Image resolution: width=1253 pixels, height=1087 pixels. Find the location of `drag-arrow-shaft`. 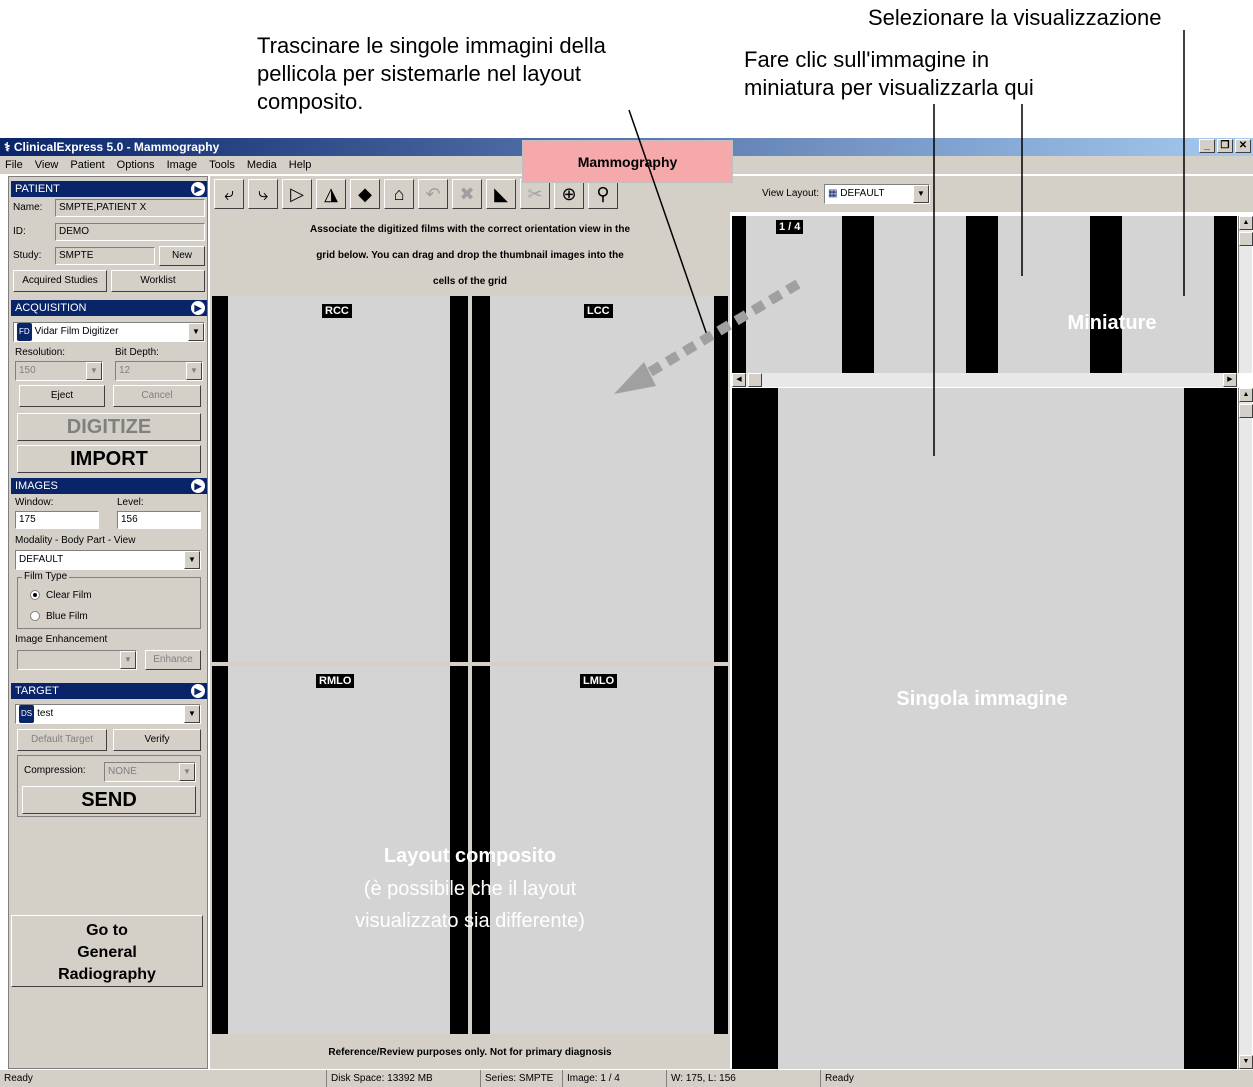

drag-arrow-shaft is located at coordinates (719, 331).